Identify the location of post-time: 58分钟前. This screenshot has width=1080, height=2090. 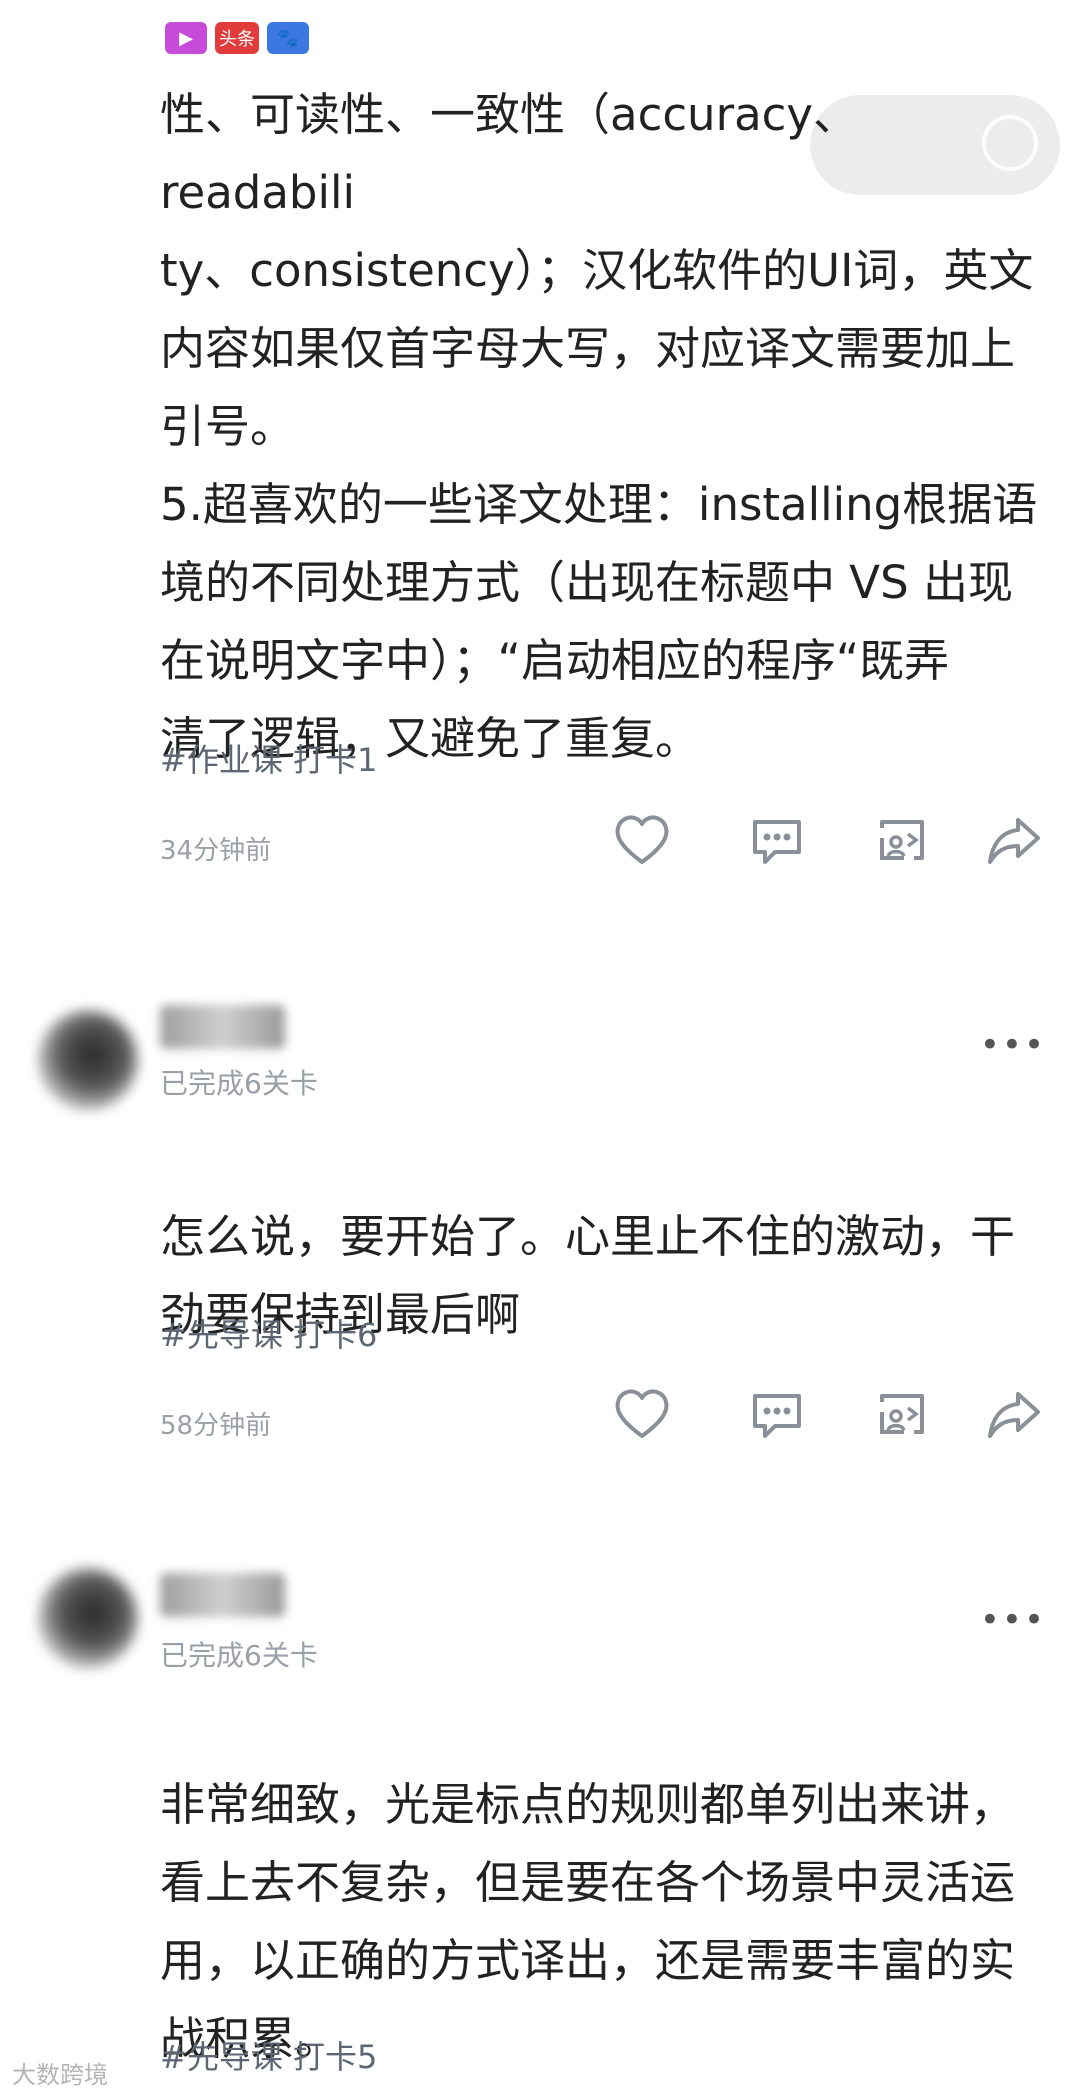
(216, 1426).